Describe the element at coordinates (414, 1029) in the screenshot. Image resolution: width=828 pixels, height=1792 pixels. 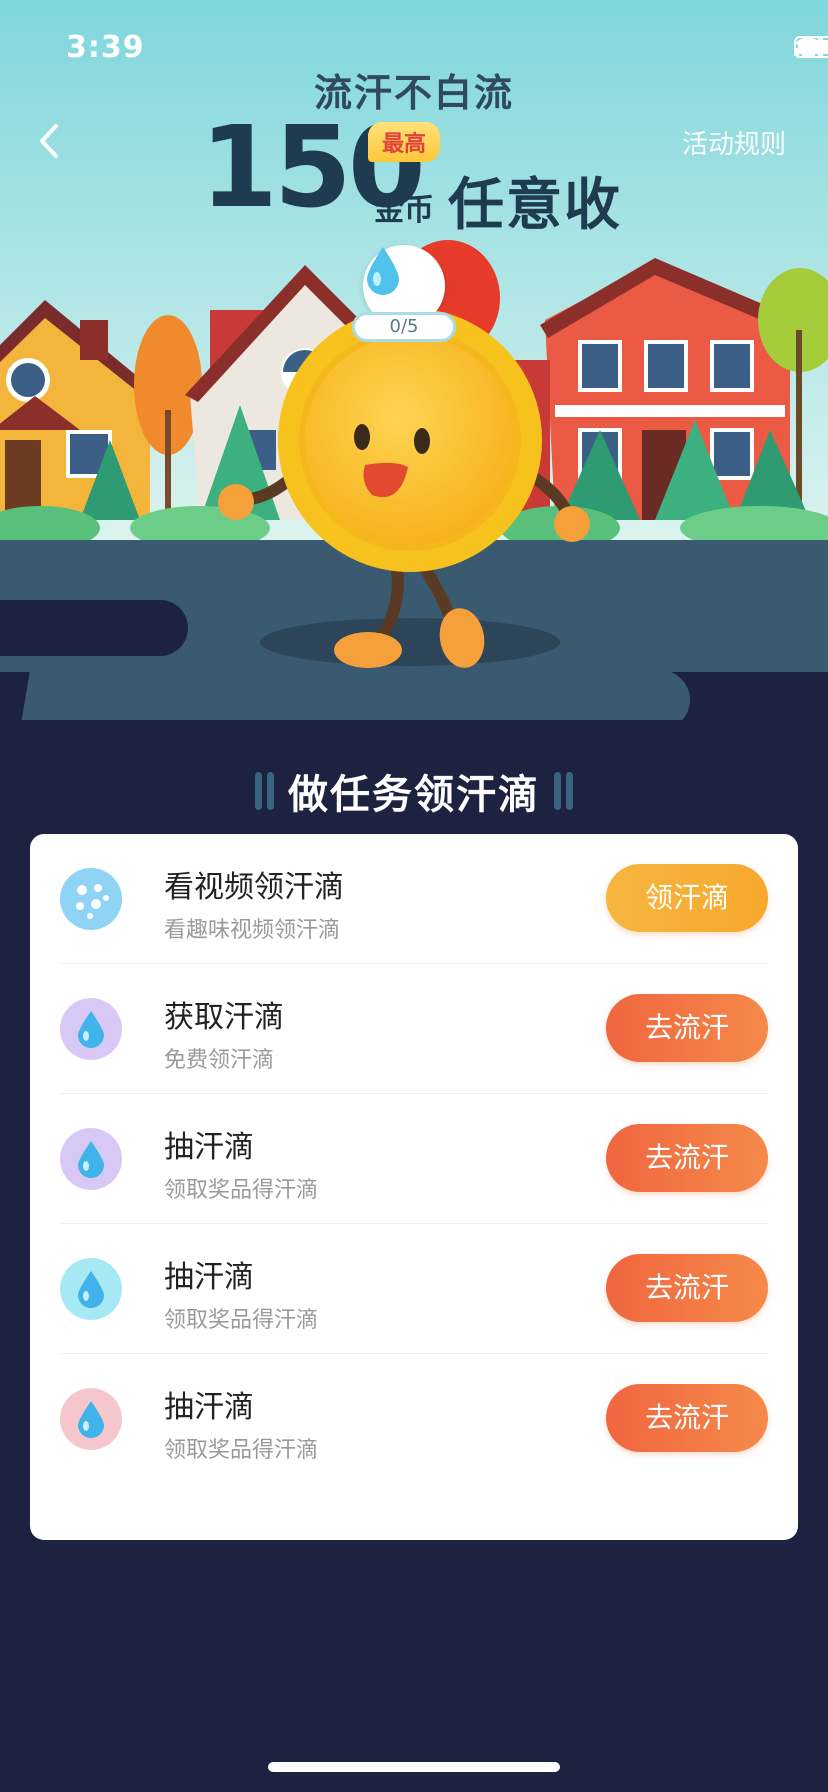
I see `task-row: 获取汗滴 免费领汗滴 去流汗` at that location.